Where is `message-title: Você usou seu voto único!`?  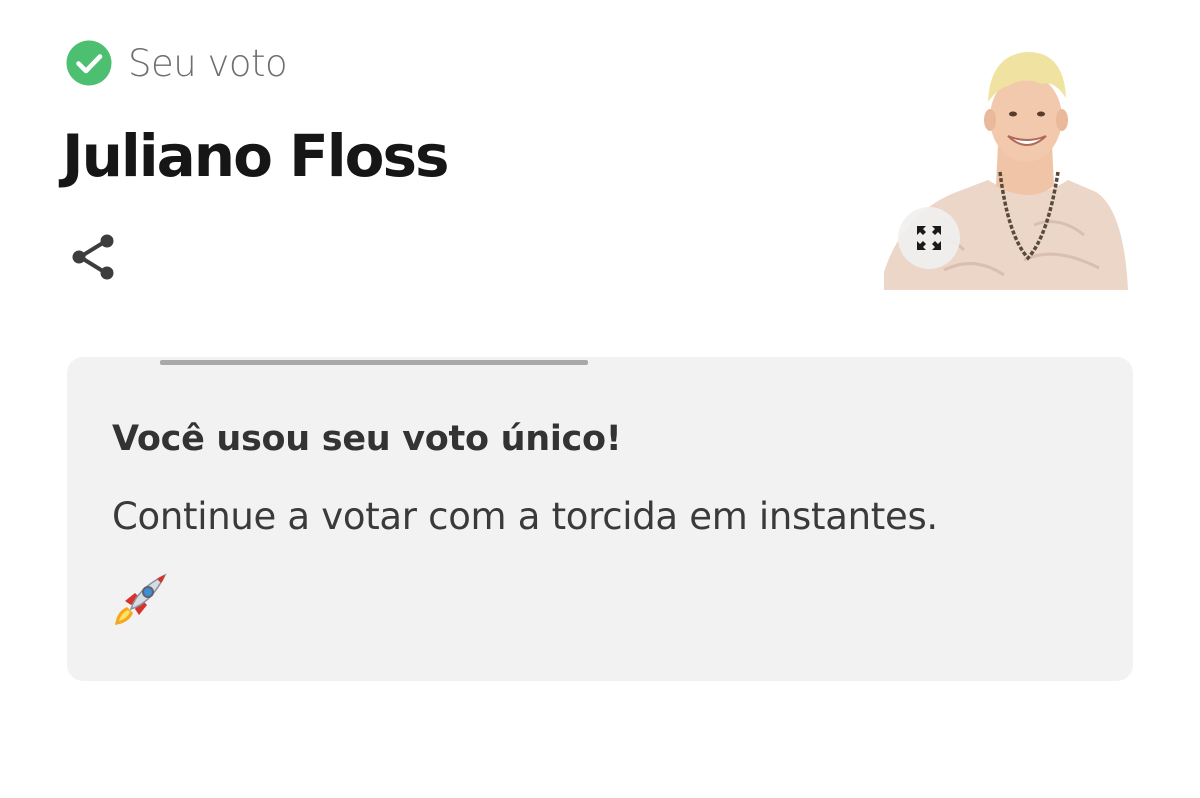 message-title: Você usou seu voto único! is located at coordinates (367, 439).